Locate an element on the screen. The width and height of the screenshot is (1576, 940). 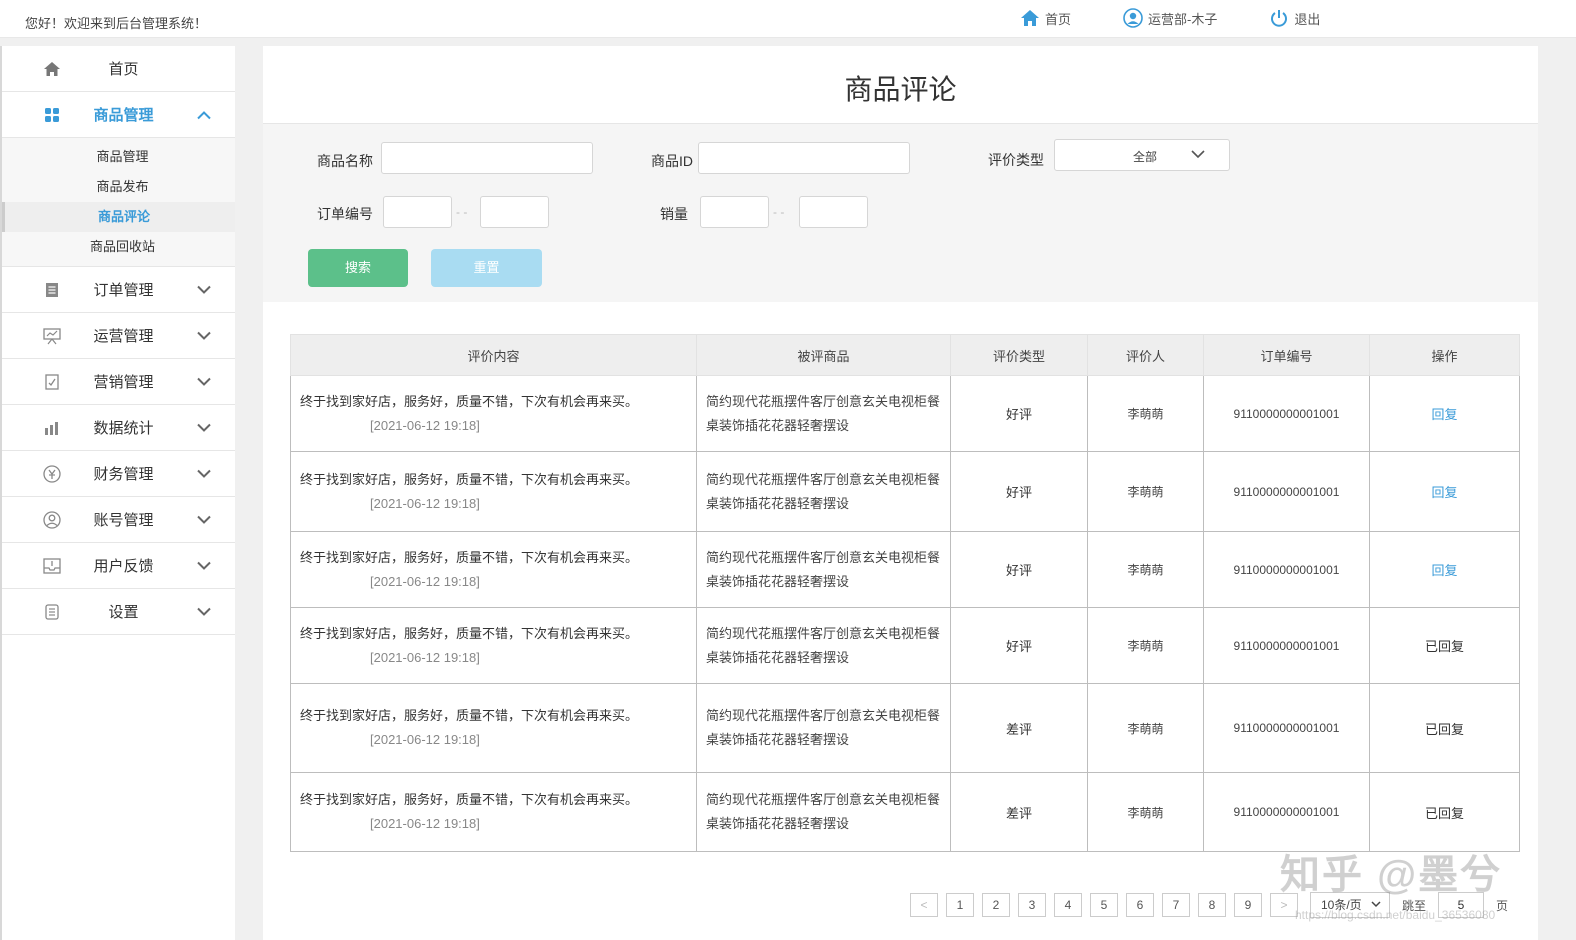
product-name-input is located at coordinates (487, 158).